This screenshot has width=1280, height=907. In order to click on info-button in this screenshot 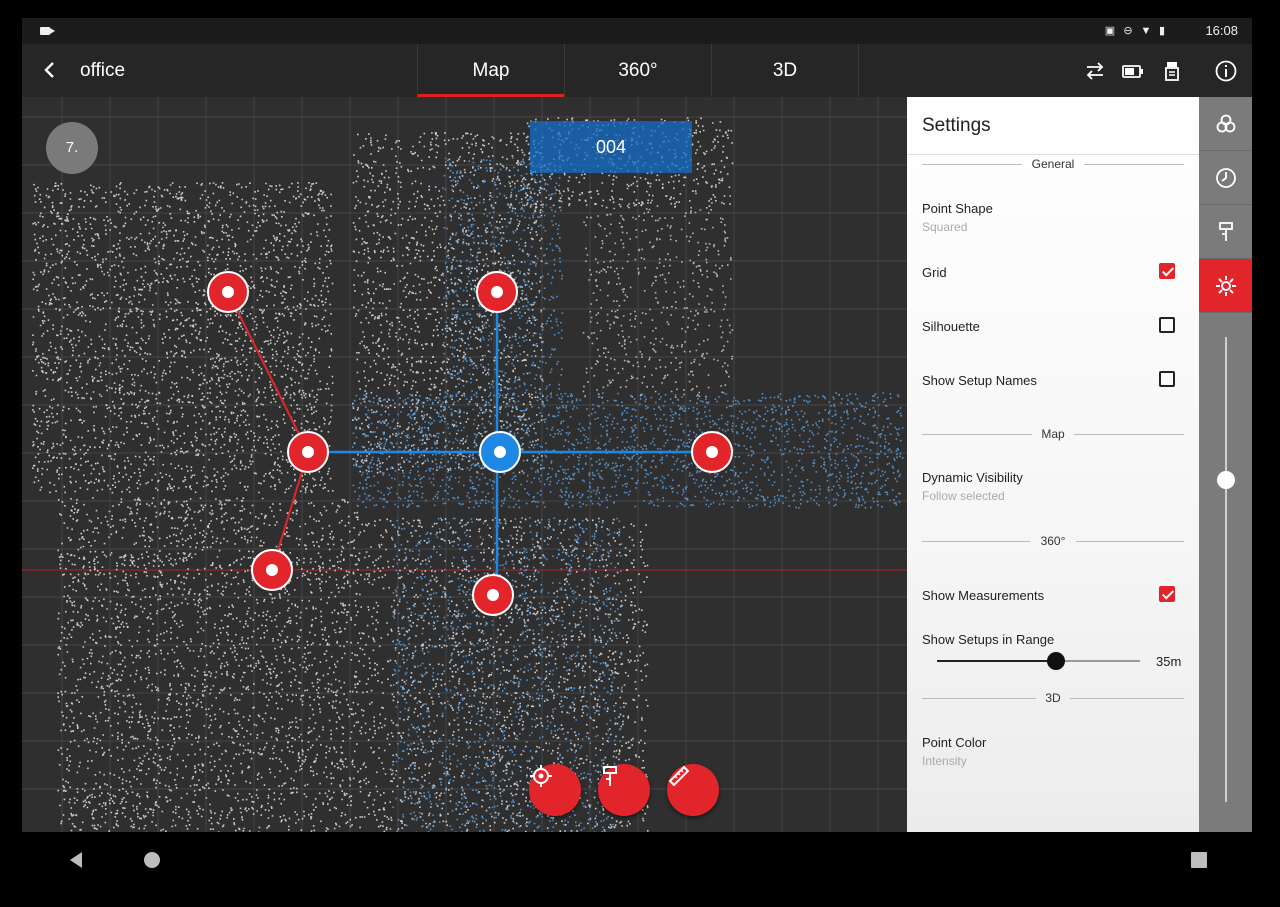, I will do `click(1226, 71)`.